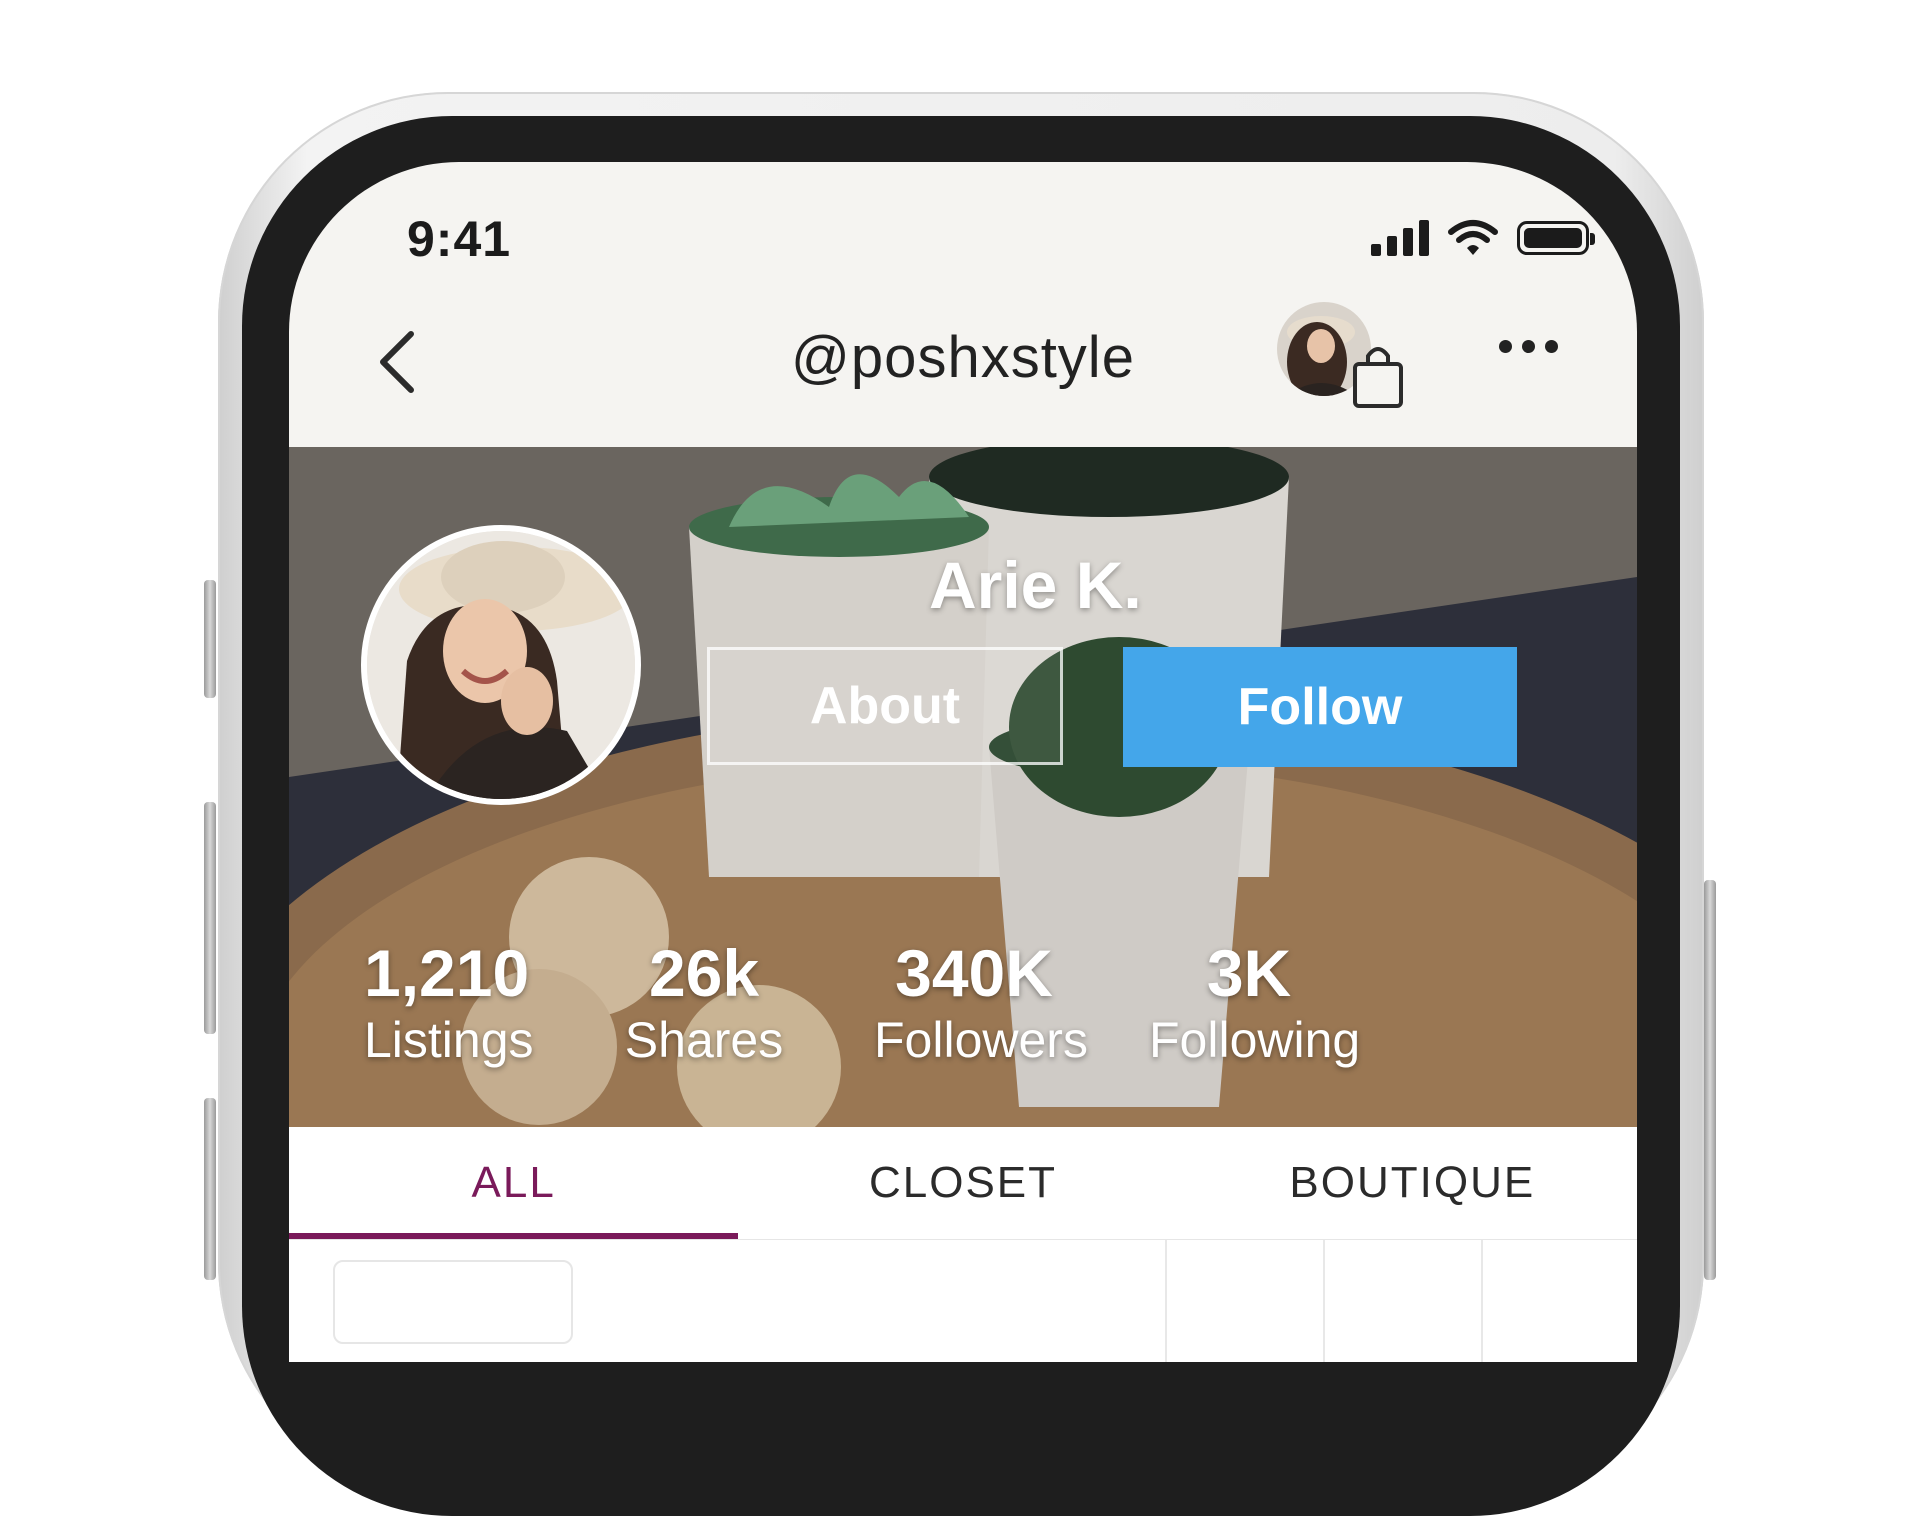 The width and height of the screenshot is (1920, 1516). What do you see at coordinates (704, 1039) in the screenshot?
I see `stat-label: Shares` at bounding box center [704, 1039].